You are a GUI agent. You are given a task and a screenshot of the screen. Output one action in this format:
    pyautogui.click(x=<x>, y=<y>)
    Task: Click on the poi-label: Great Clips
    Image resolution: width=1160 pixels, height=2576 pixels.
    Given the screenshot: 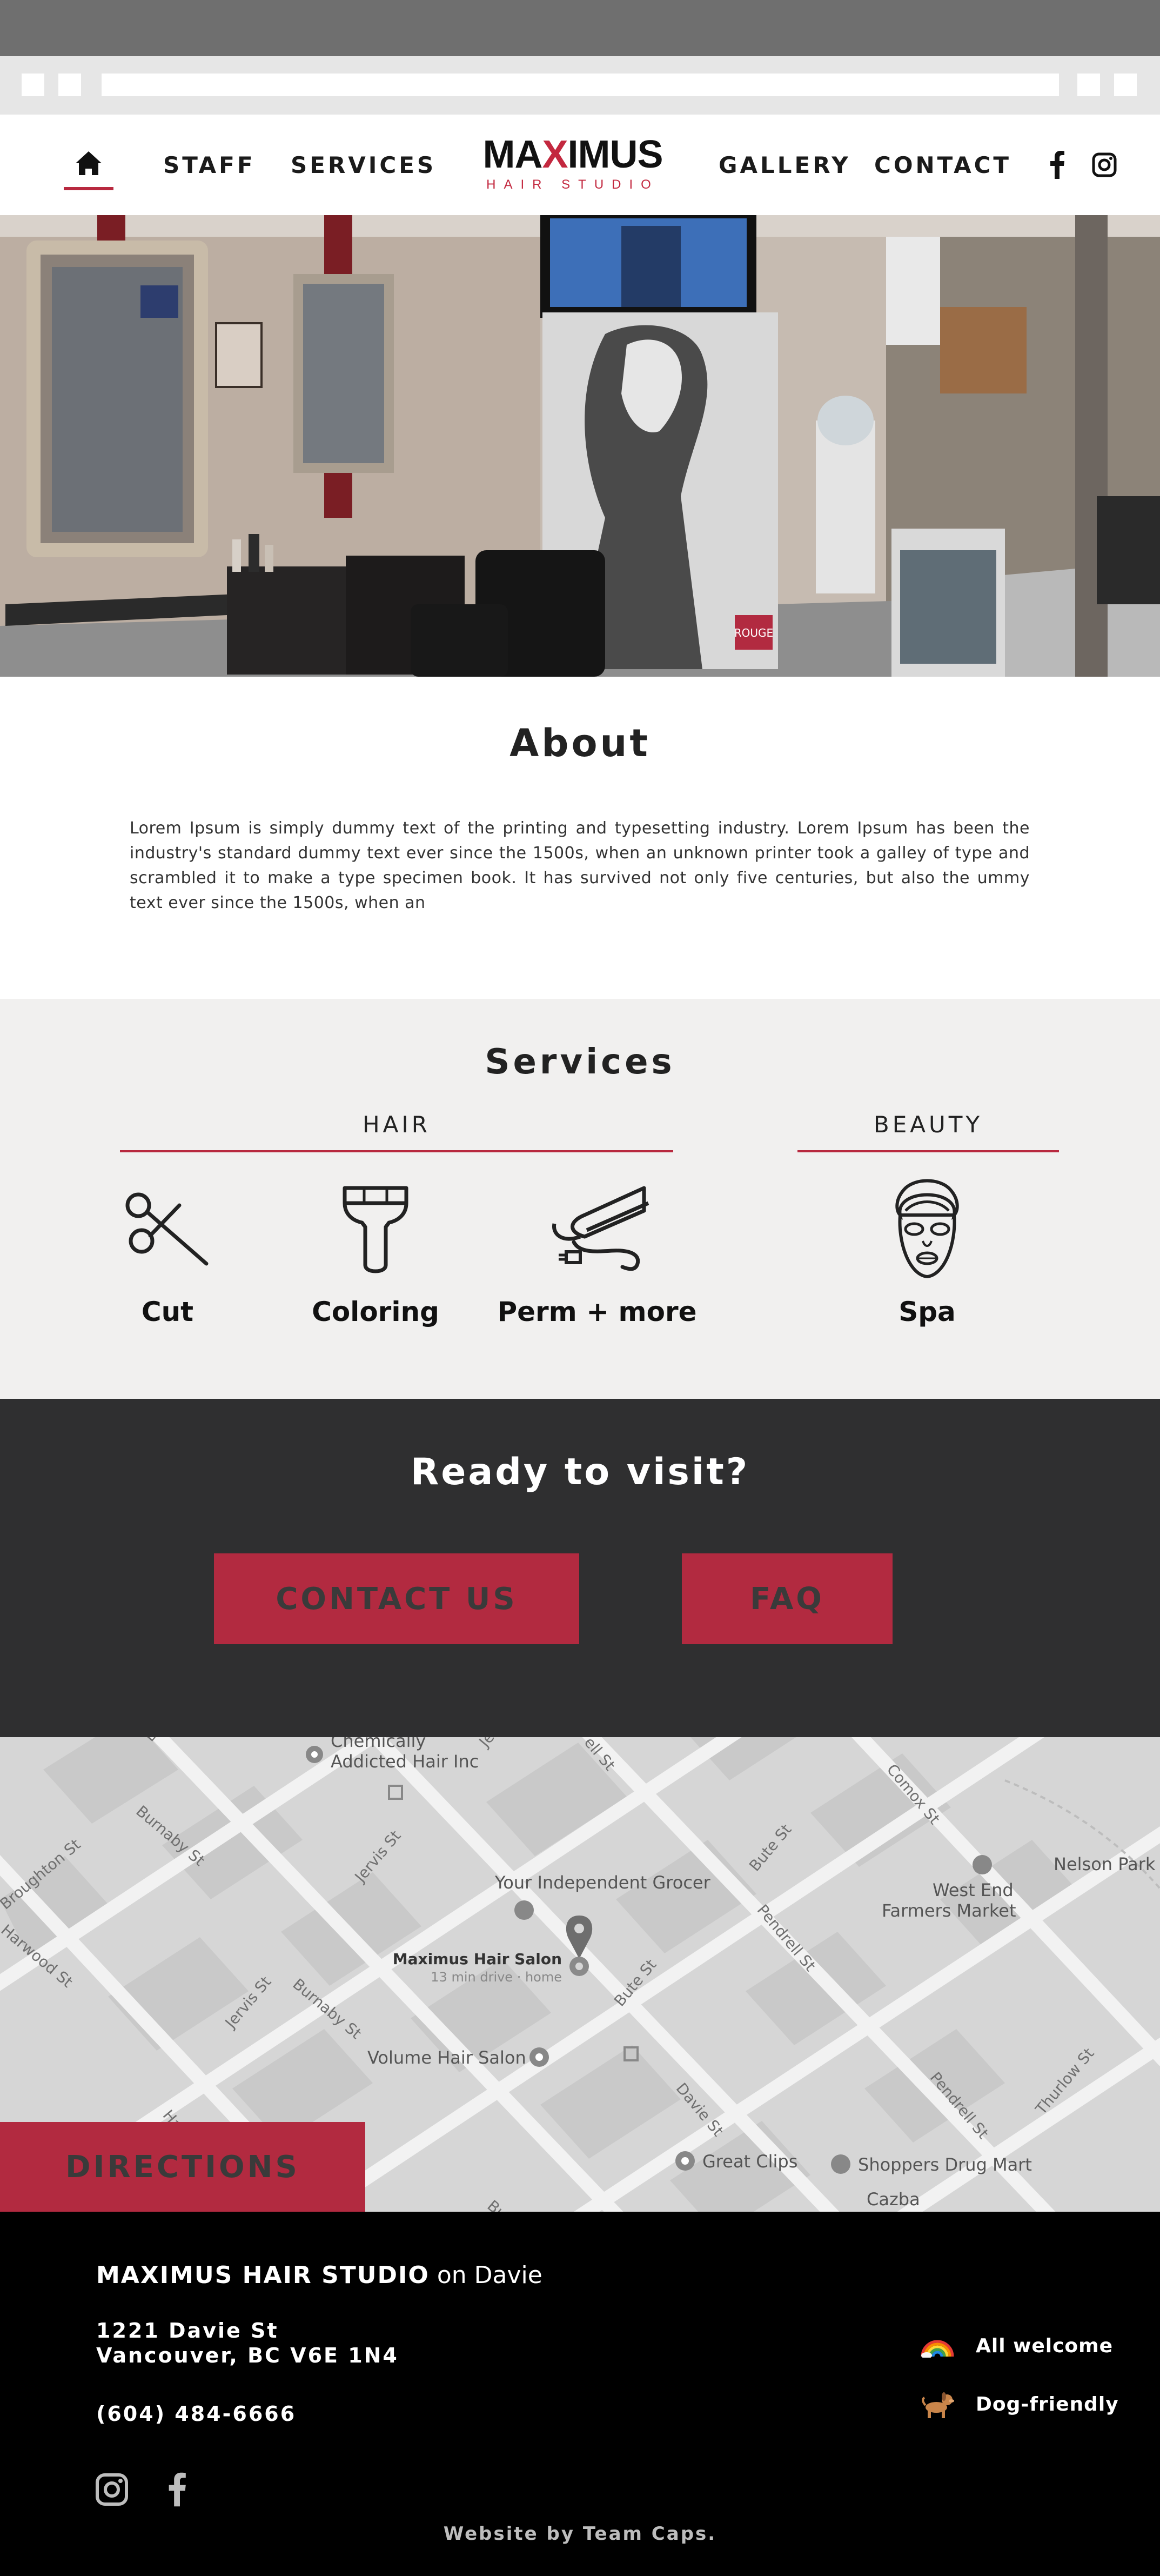 What is the action you would take?
    pyautogui.click(x=749, y=2161)
    